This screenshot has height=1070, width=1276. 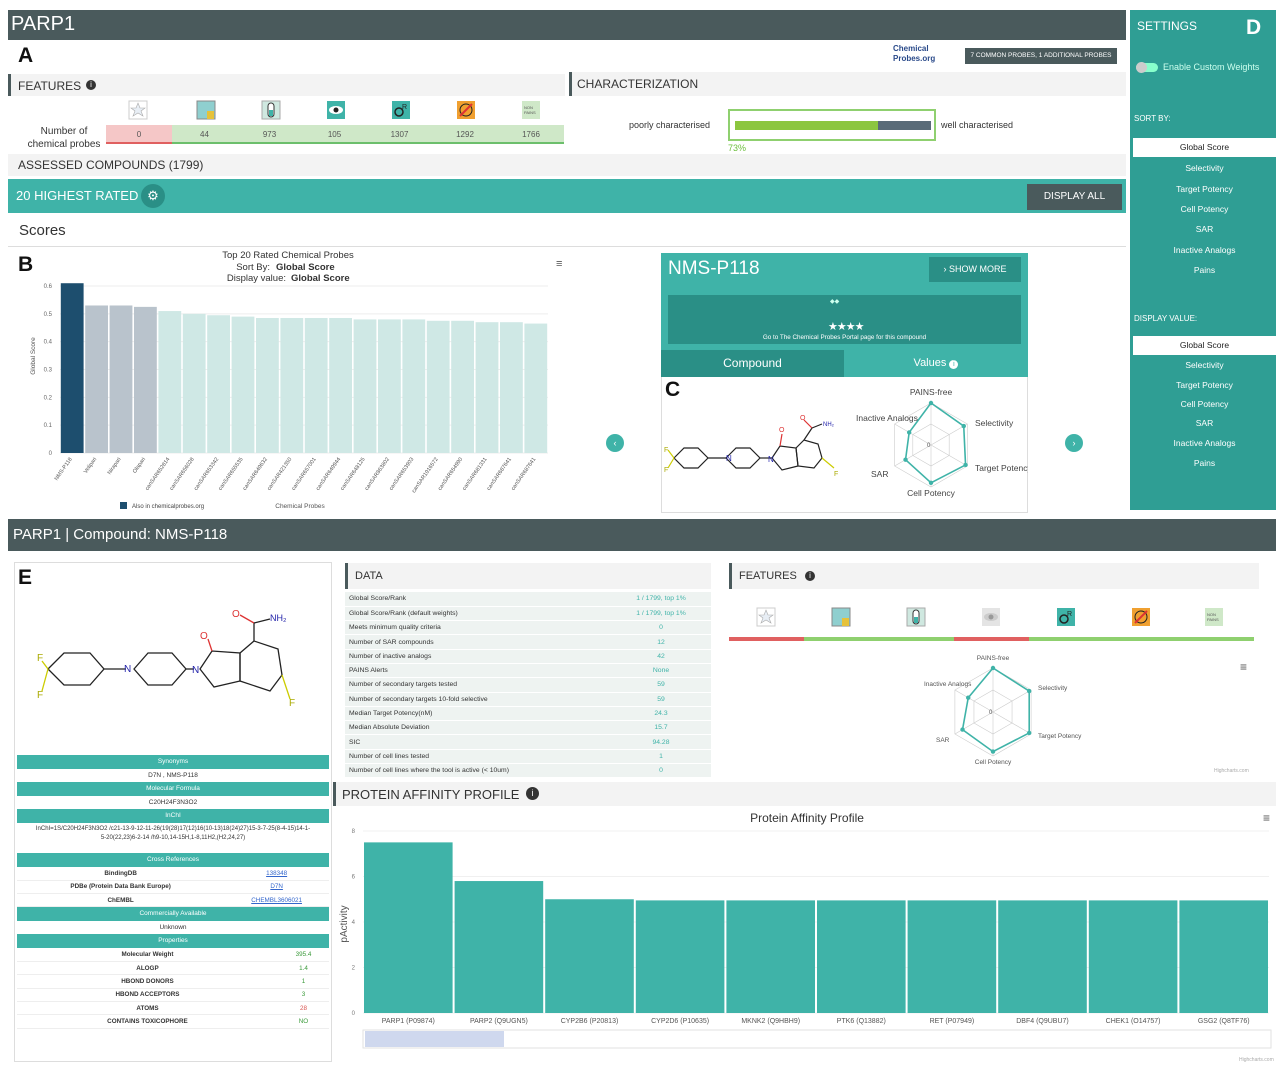 I want to click on sort-cell-potency: Cell Potency, so click(x=1204, y=209).